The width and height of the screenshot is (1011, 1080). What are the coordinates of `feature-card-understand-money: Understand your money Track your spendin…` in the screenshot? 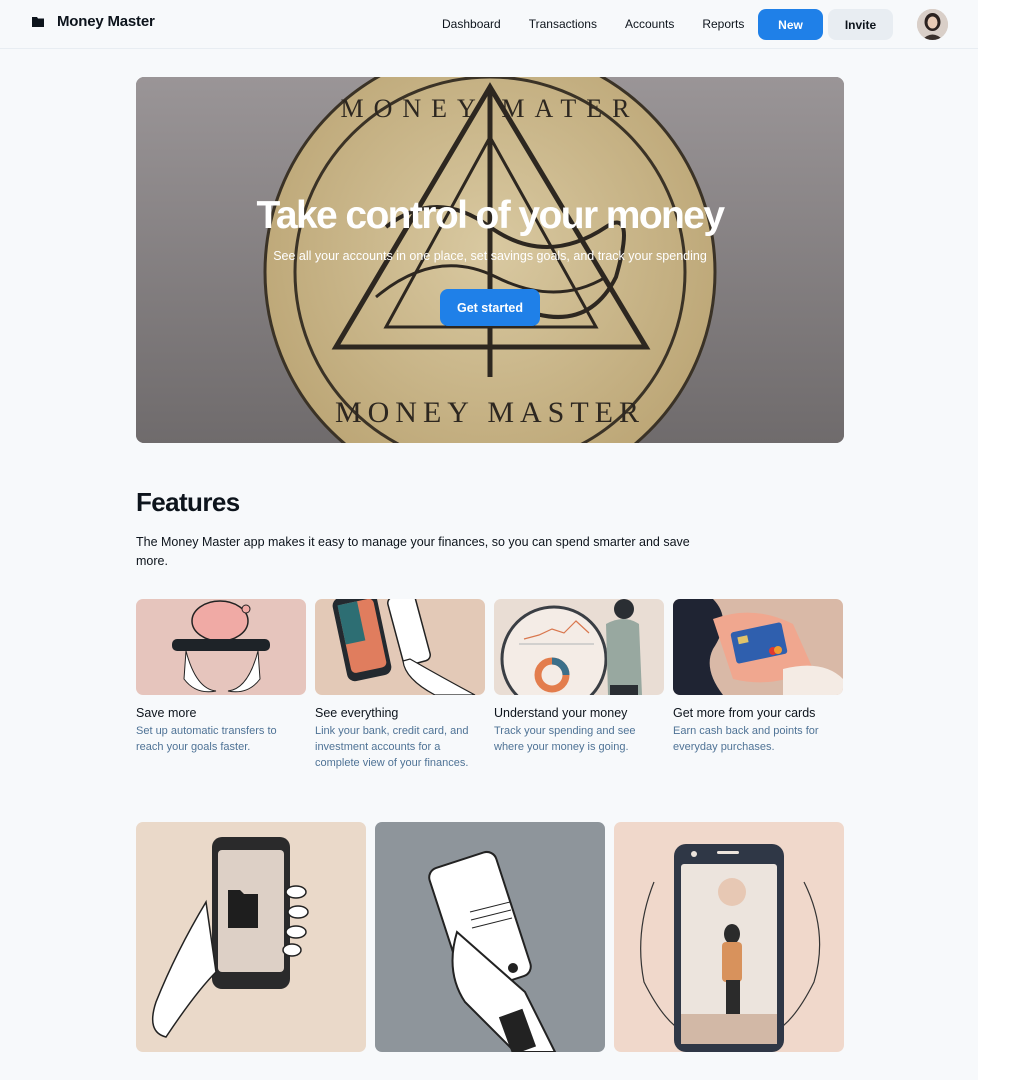 It's located at (579, 677).